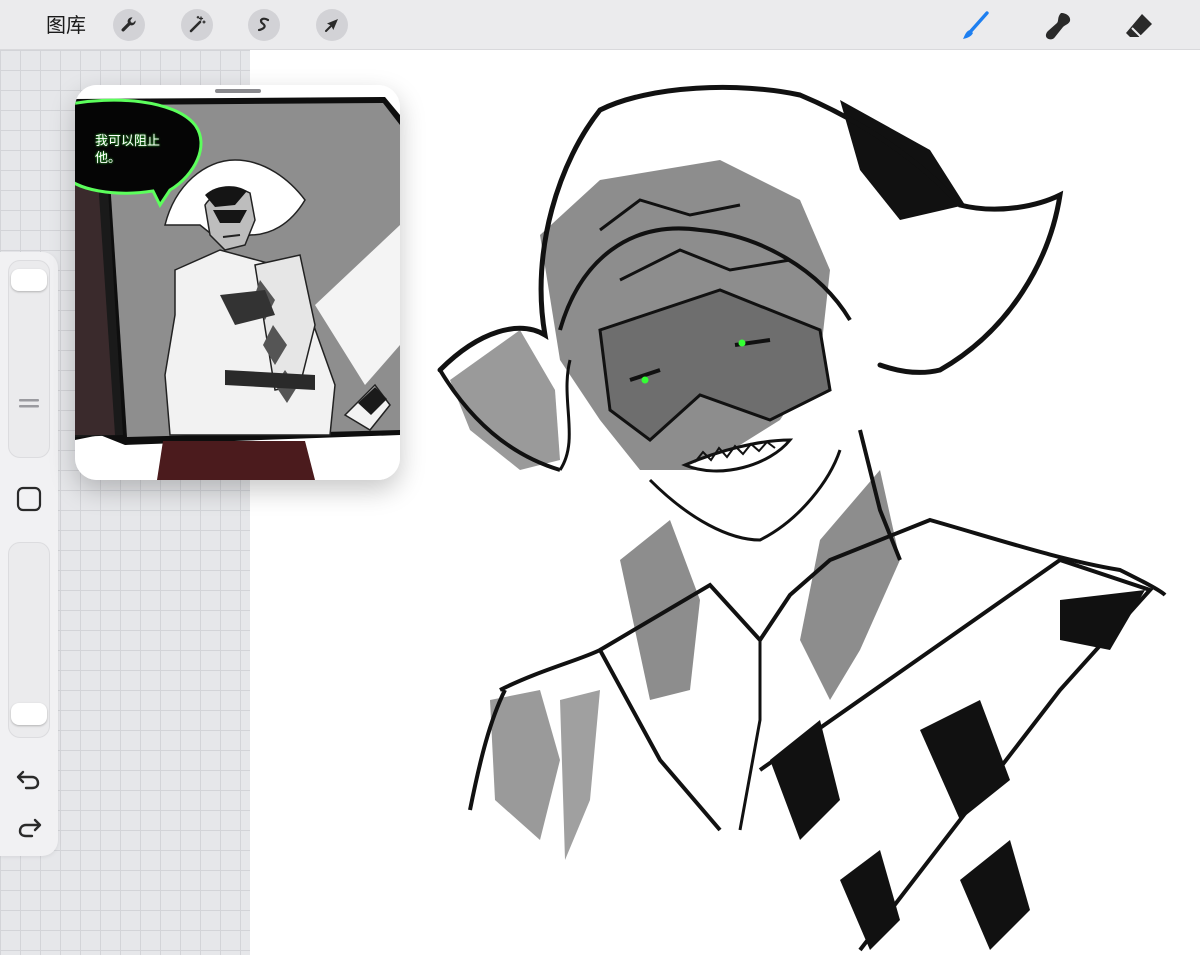  Describe the element at coordinates (29, 640) in the screenshot. I see `opacity-slider` at that location.